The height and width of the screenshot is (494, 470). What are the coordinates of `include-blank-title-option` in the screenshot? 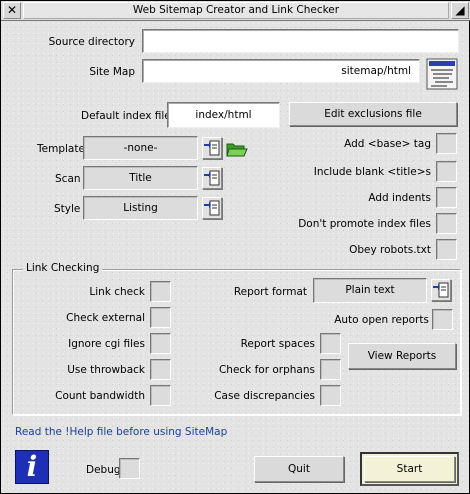 It's located at (446, 171).